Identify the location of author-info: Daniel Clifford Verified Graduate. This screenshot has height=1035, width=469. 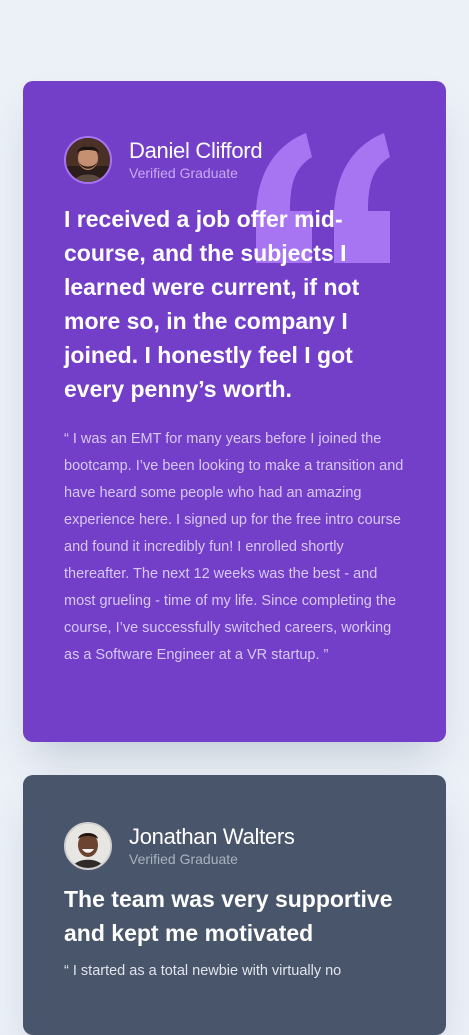
(196, 160).